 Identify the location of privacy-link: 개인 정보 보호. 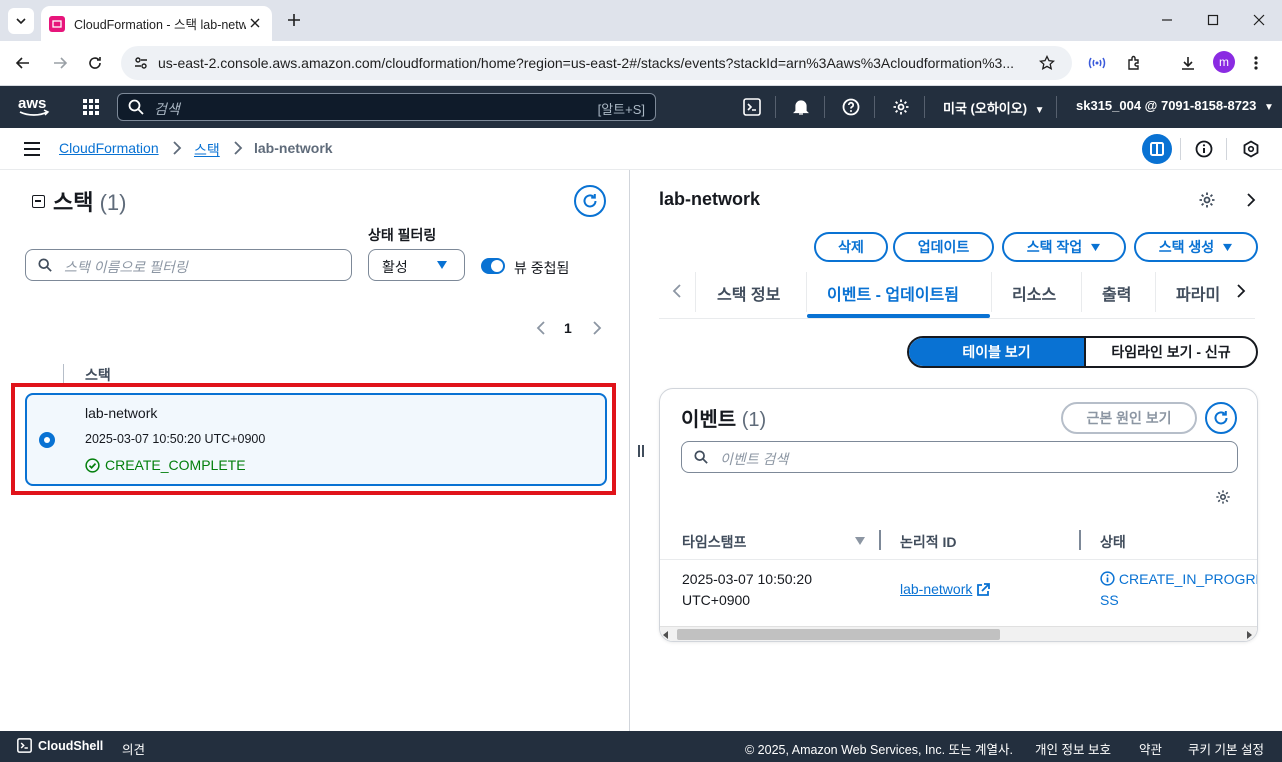
(1073, 748).